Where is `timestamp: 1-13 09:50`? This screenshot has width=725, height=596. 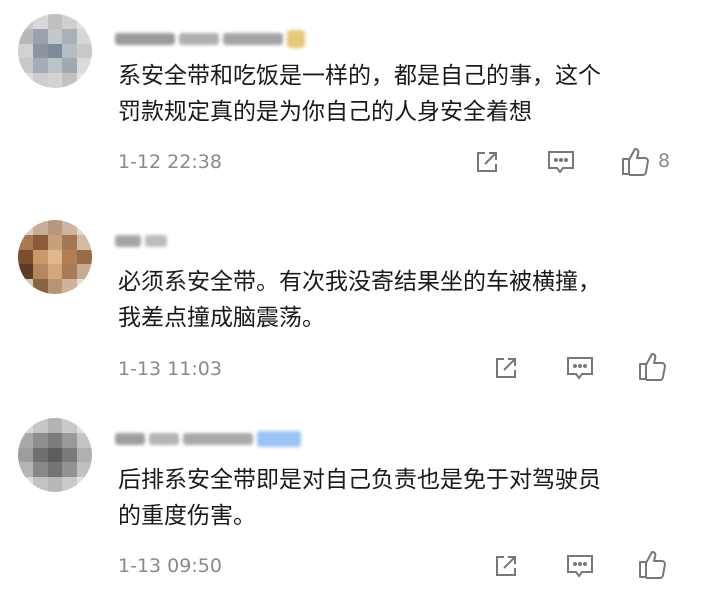
timestamp: 1-13 09:50 is located at coordinates (170, 566).